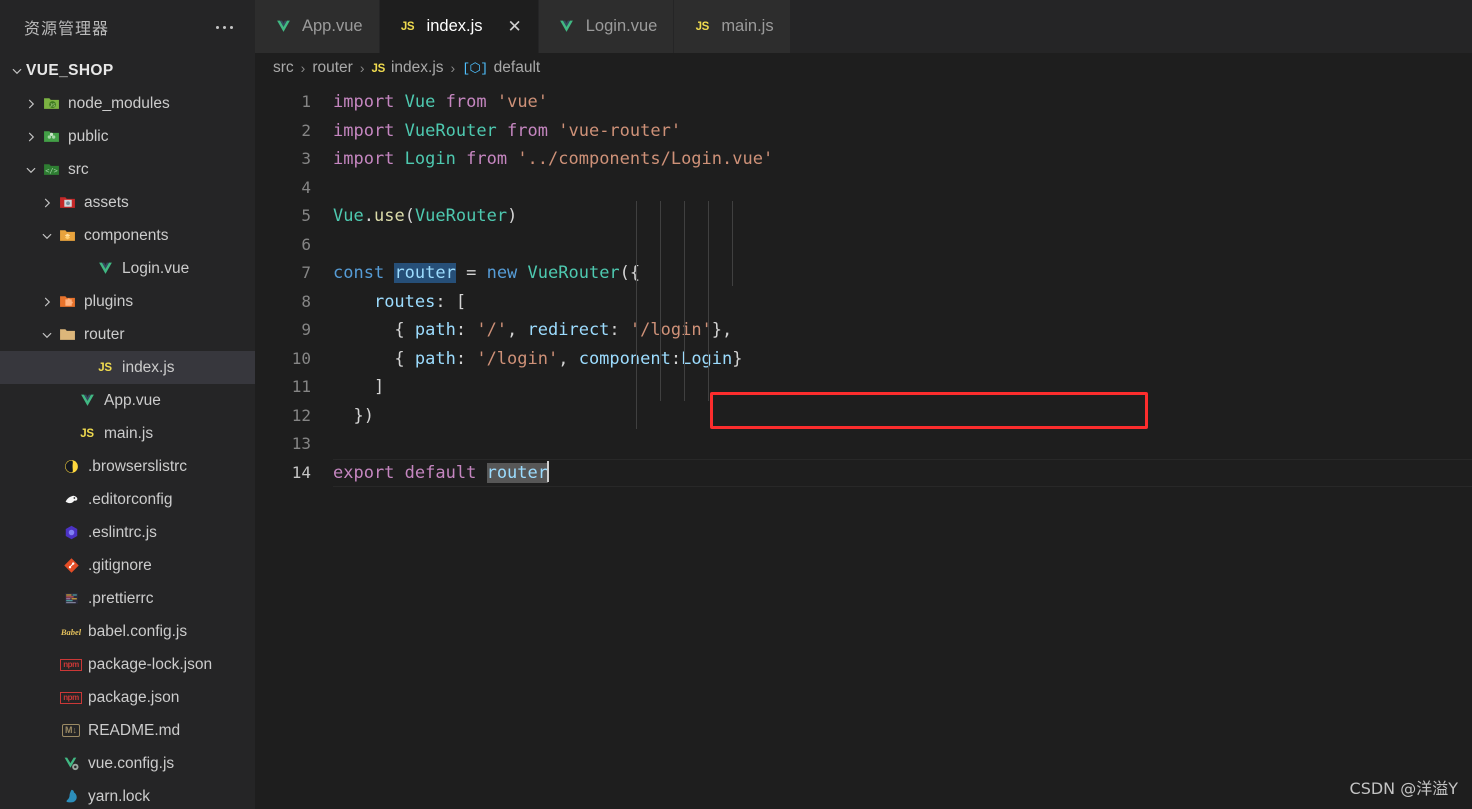  What do you see at coordinates (902, 131) in the screenshot?
I see `code-line-text: import VueRouter from 'vue-router'` at bounding box center [902, 131].